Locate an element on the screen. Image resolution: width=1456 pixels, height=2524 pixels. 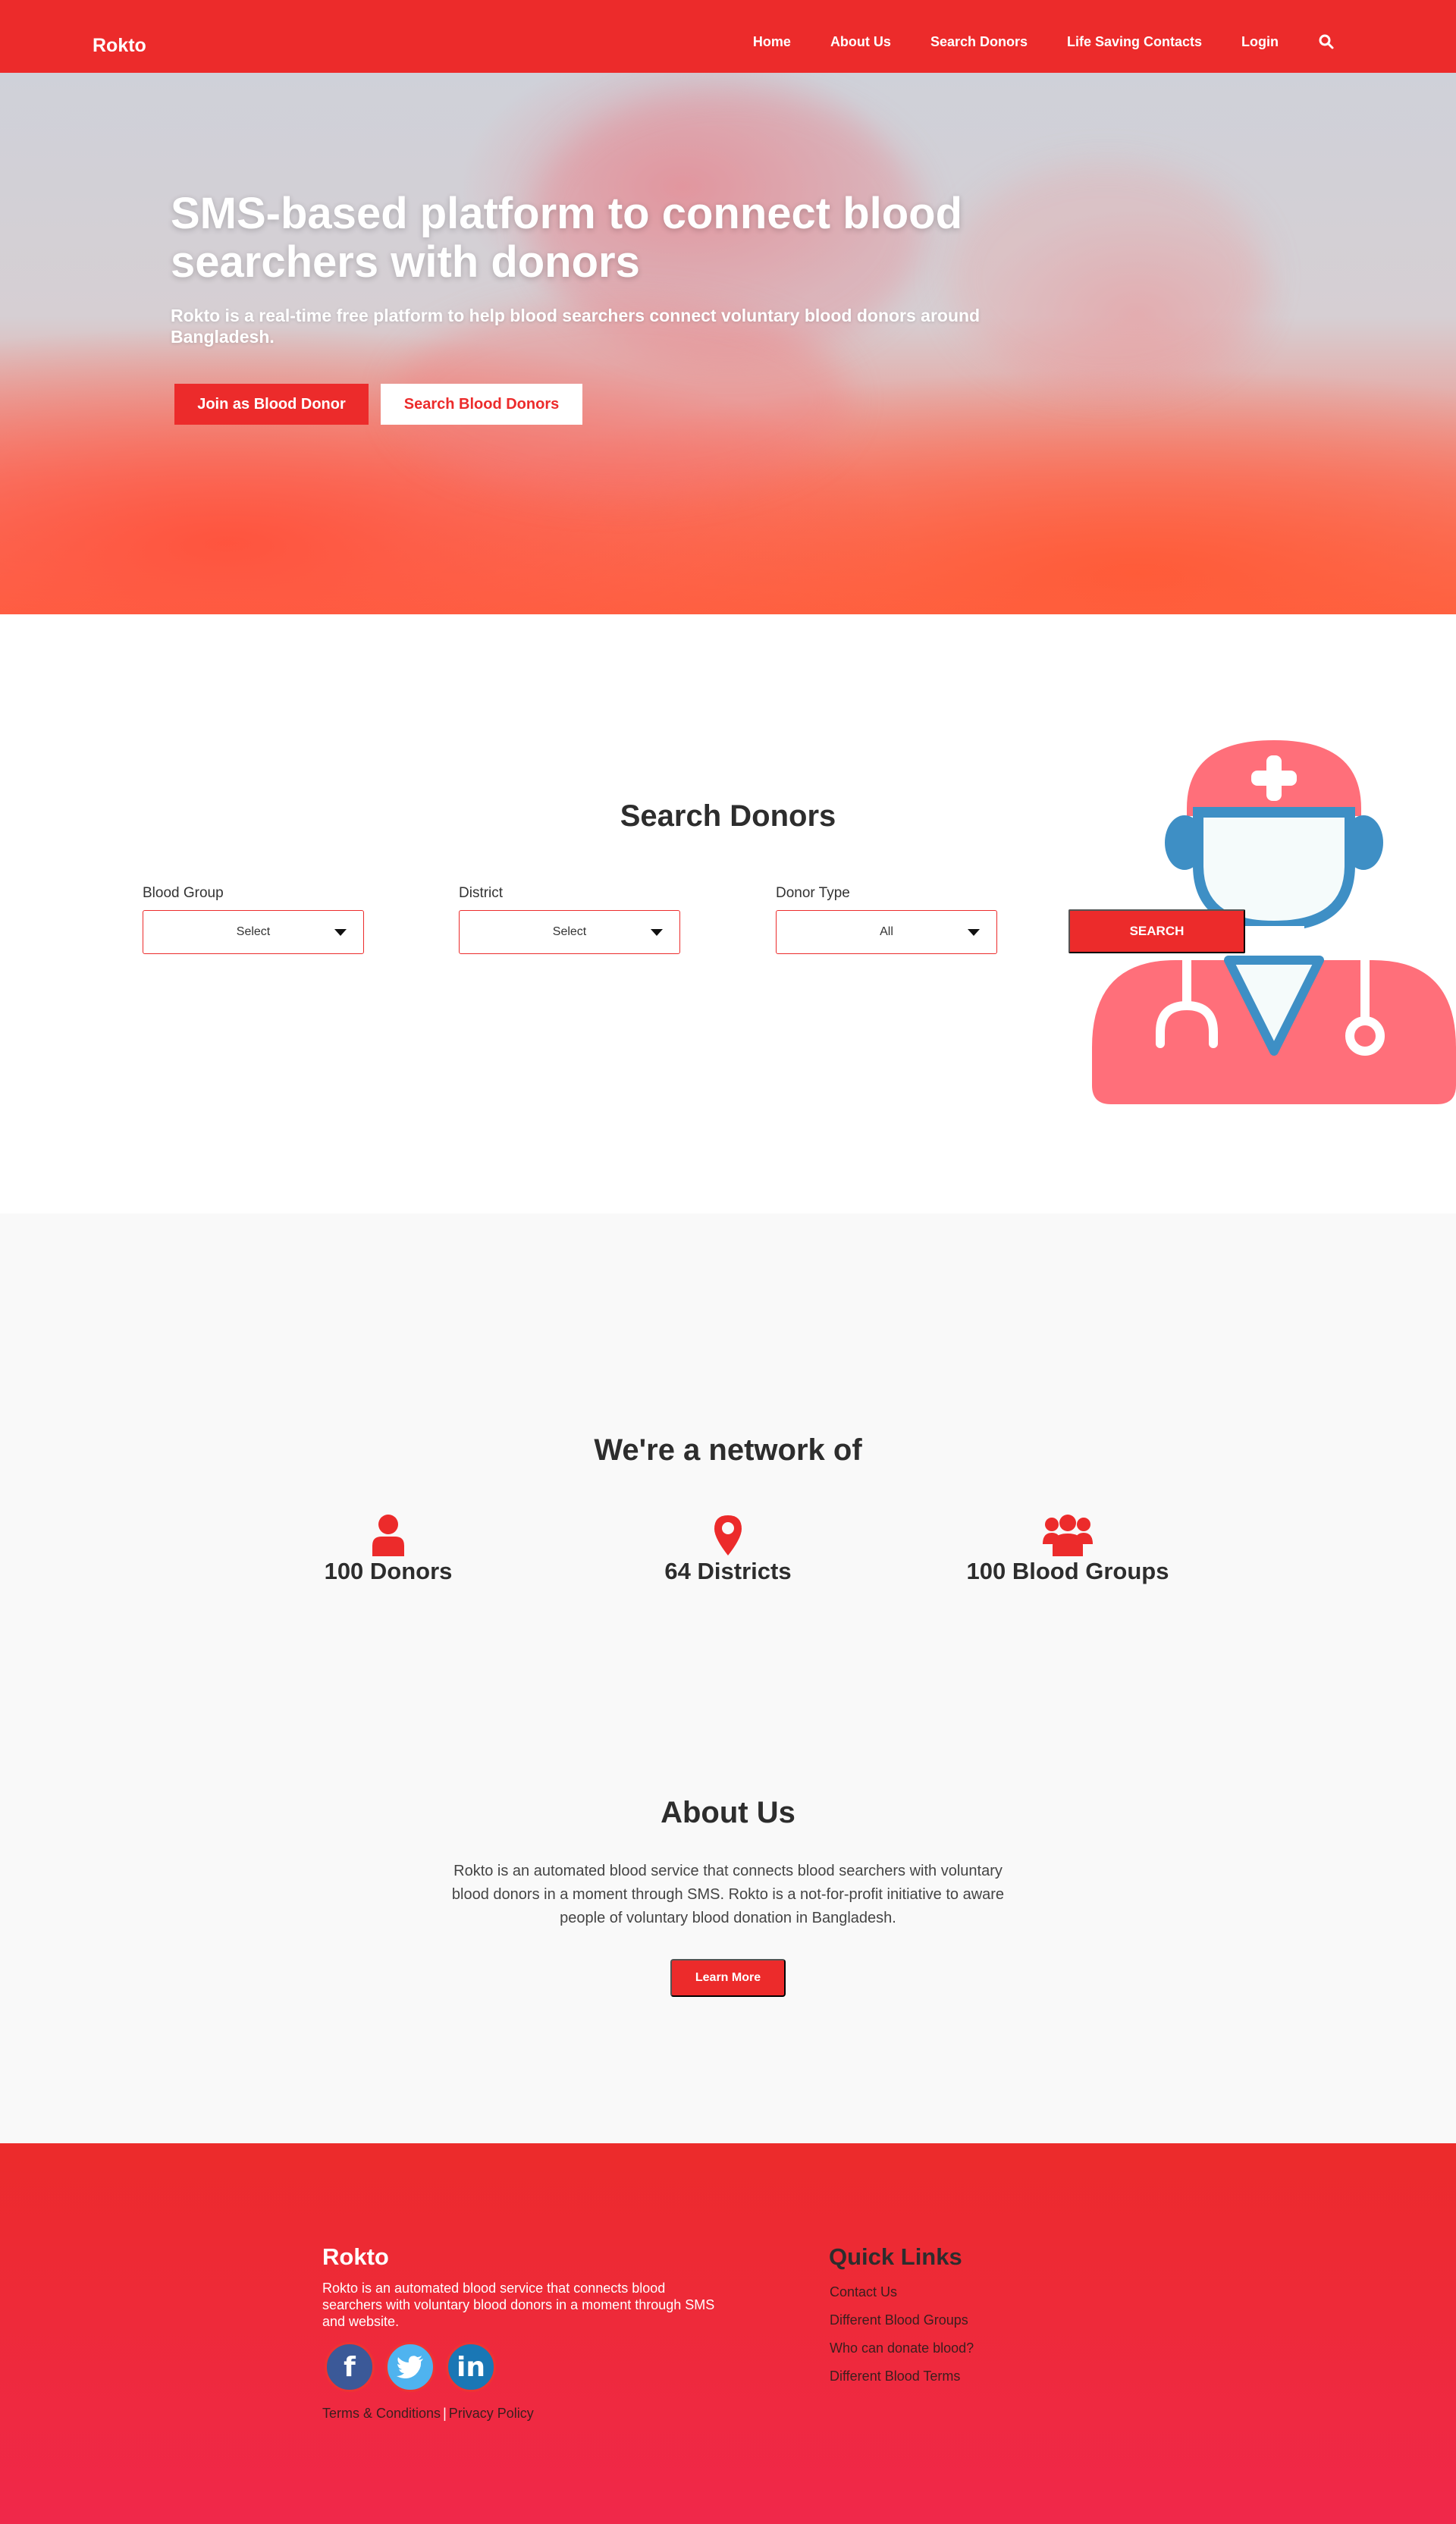
nav-item-login: Login is located at coordinates (1260, 42).